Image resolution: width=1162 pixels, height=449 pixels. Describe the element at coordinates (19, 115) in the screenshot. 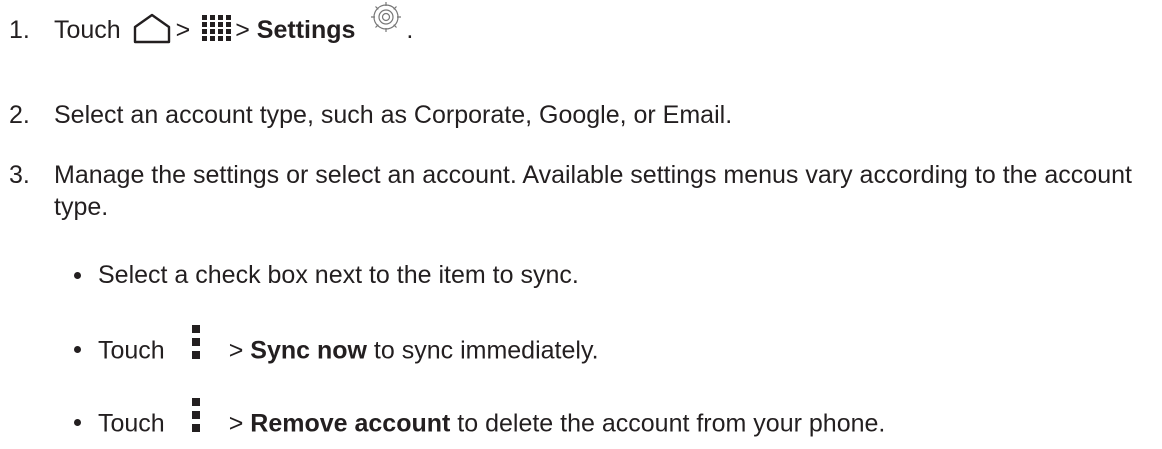

I see `step-number: 2.` at that location.